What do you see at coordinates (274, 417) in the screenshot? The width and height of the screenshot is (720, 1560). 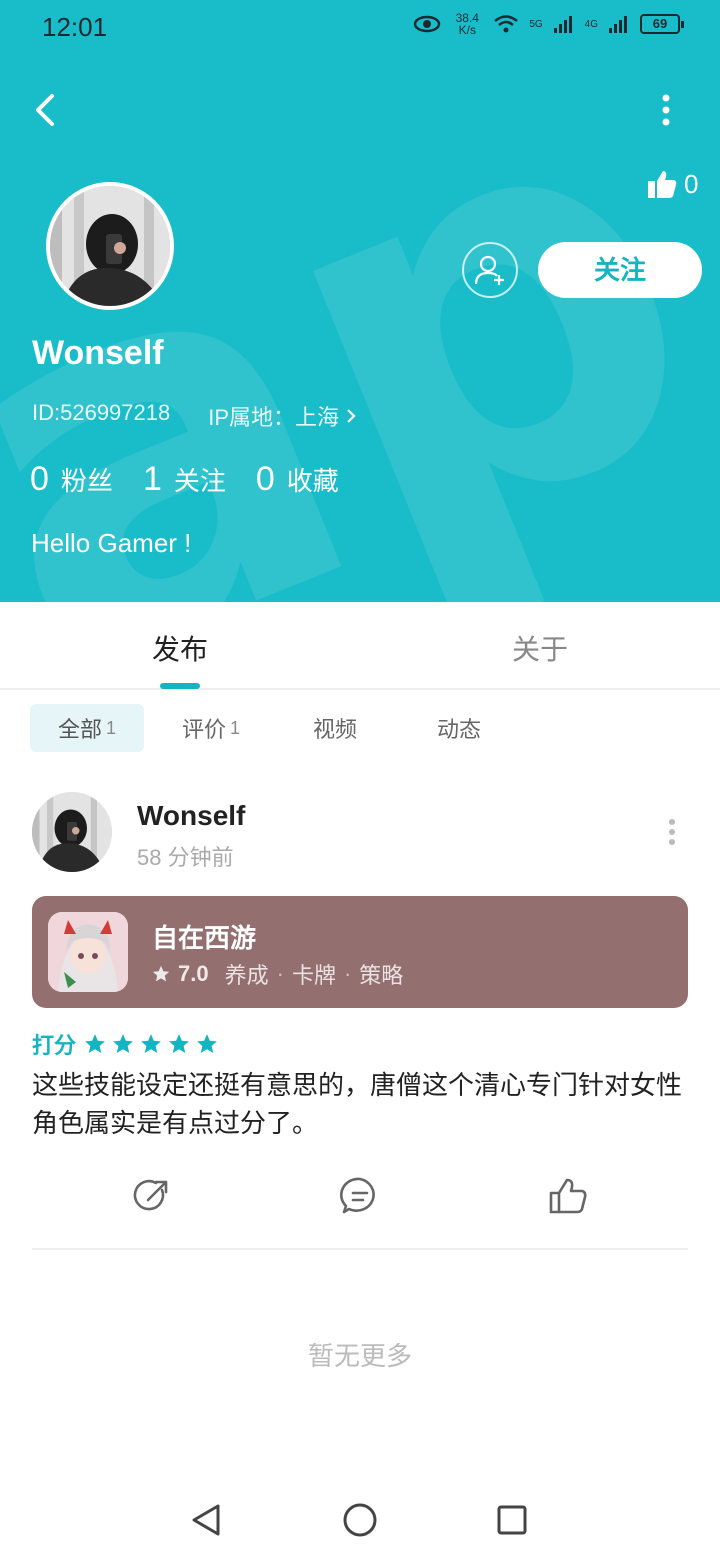 I see `ip-location-label: IP属地：上海` at bounding box center [274, 417].